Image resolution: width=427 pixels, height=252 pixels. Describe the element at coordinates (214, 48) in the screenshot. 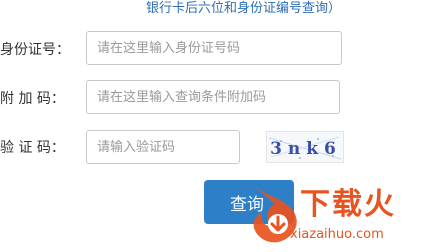

I see `id-number-input` at that location.